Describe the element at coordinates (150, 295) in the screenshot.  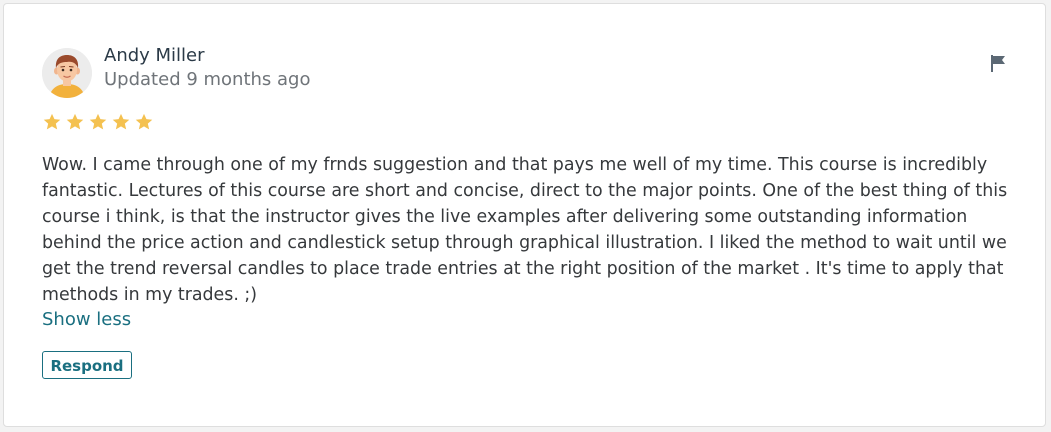
I see `review-line: methods in my trades. ;)` at that location.